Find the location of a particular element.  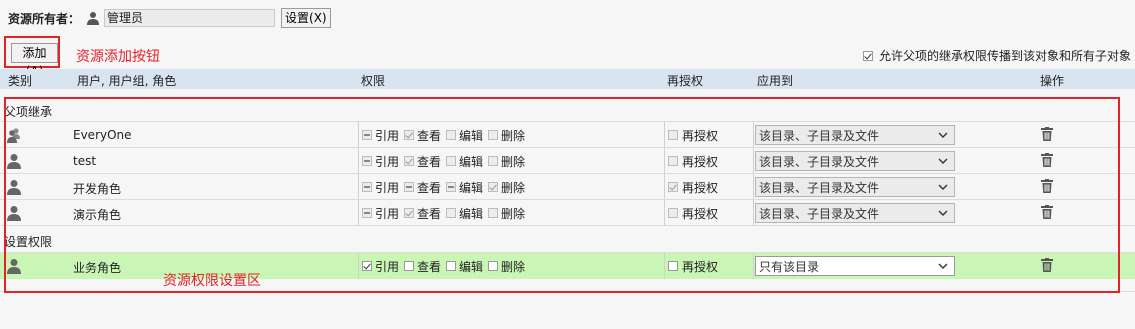

add-button: 添加(A) is located at coordinates (34, 60).